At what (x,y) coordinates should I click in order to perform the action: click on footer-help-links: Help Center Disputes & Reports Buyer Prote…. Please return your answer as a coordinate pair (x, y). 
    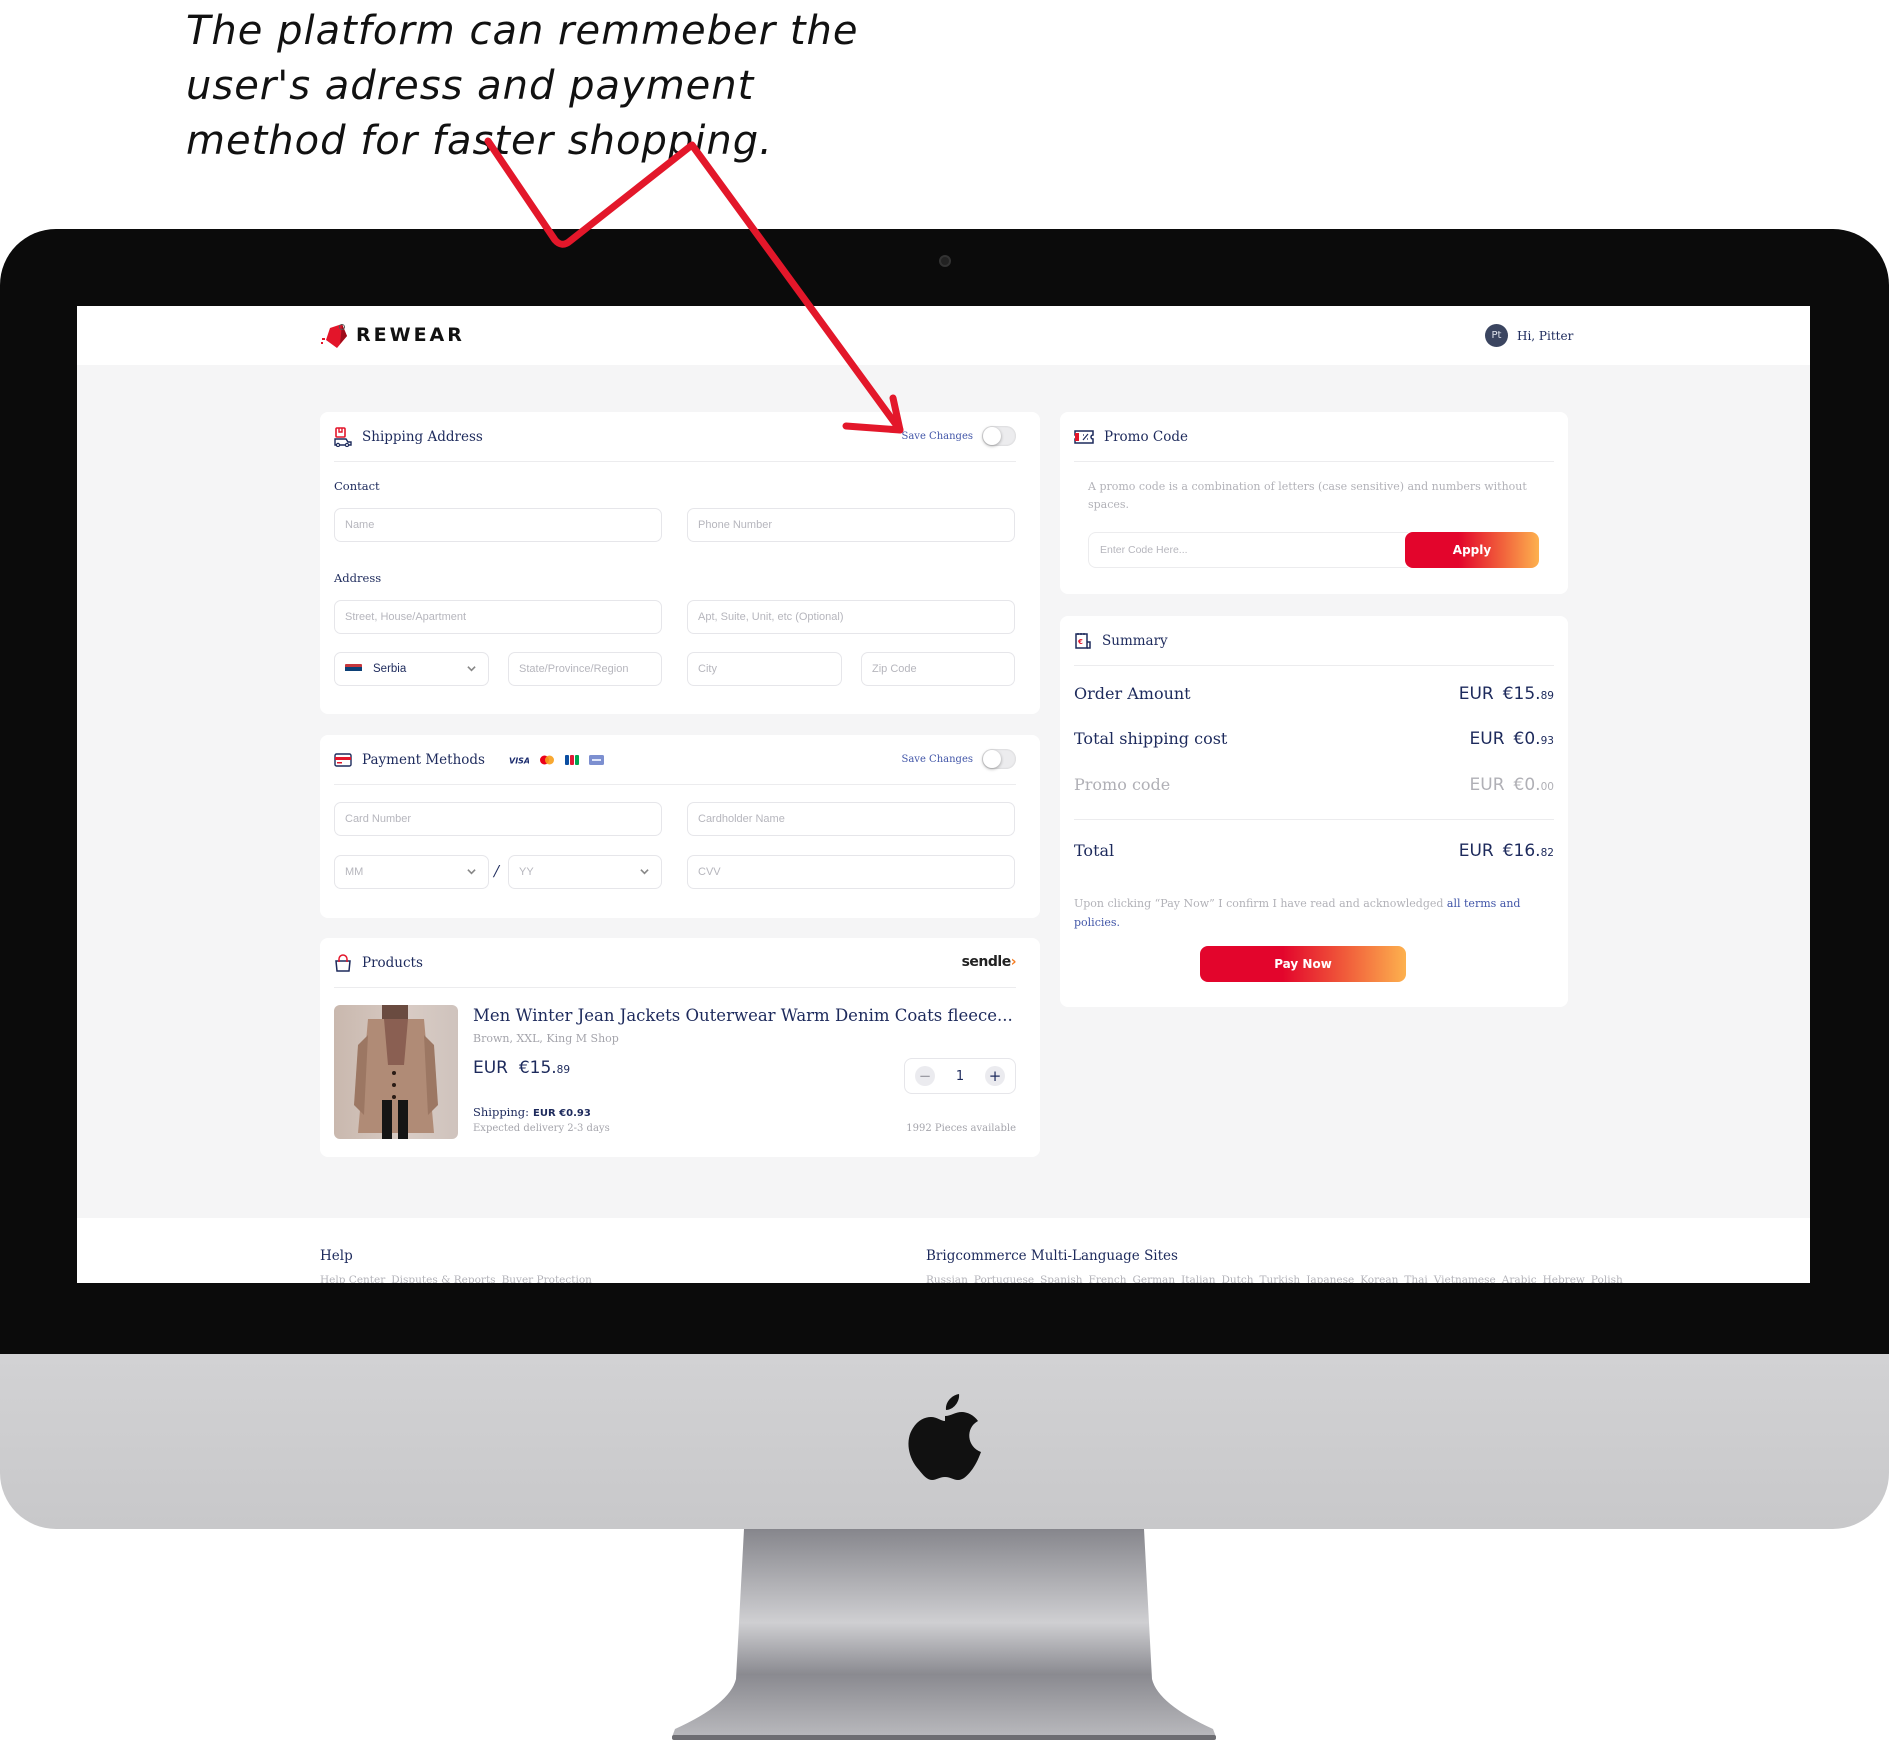
    Looking at the image, I should click on (459, 1278).